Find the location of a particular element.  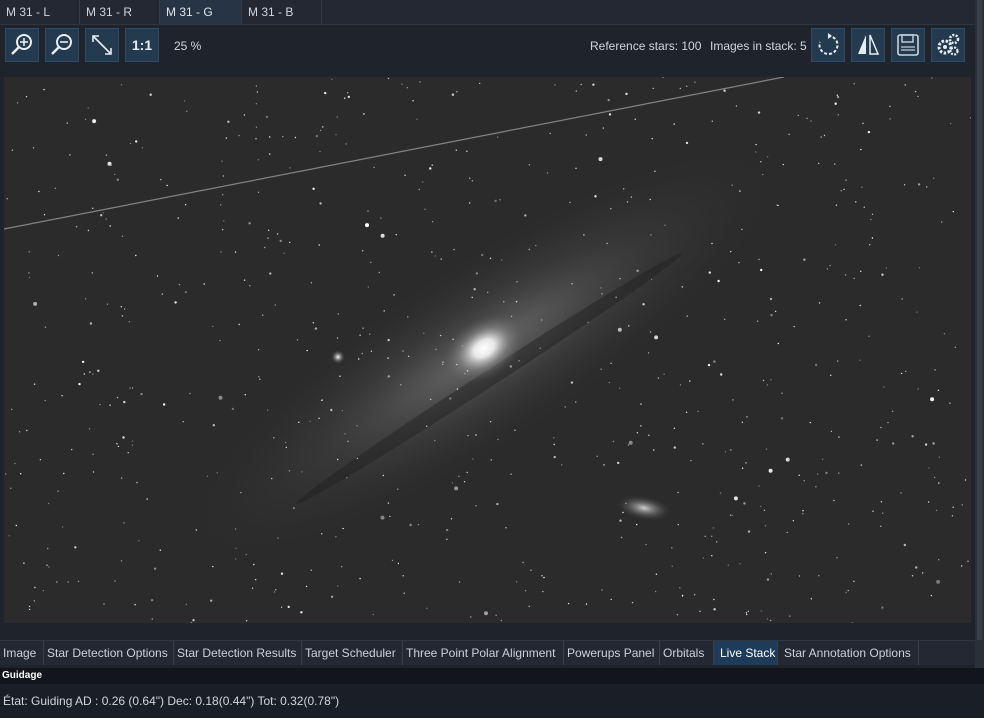

tab-m31-l: M 31 - L is located at coordinates (40, 12).